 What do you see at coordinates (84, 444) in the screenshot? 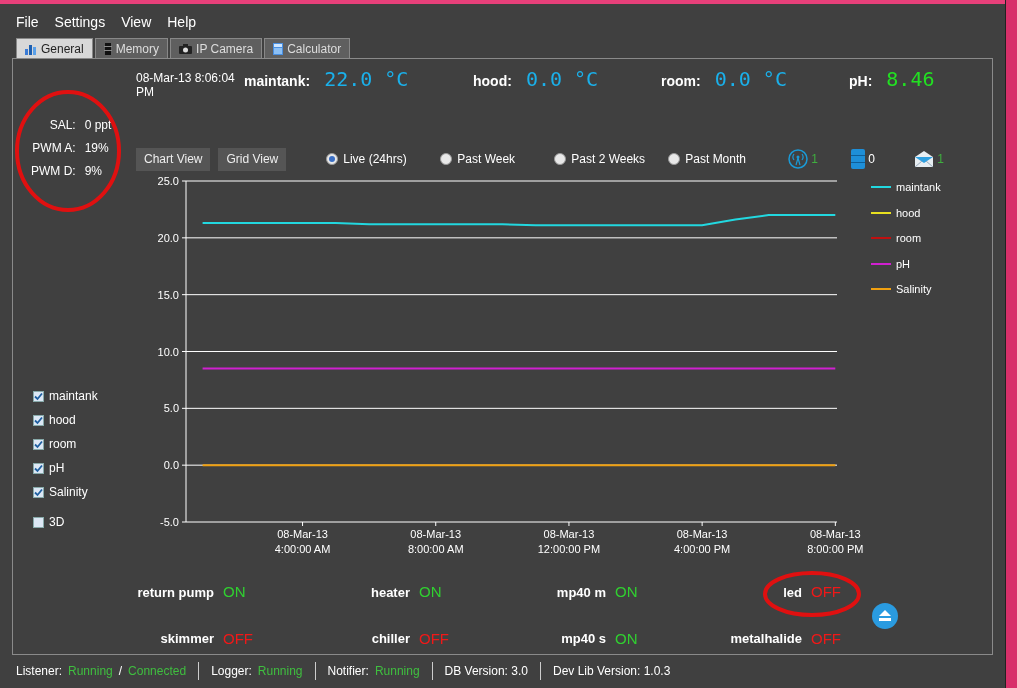
I see `series-checkbox: room` at bounding box center [84, 444].